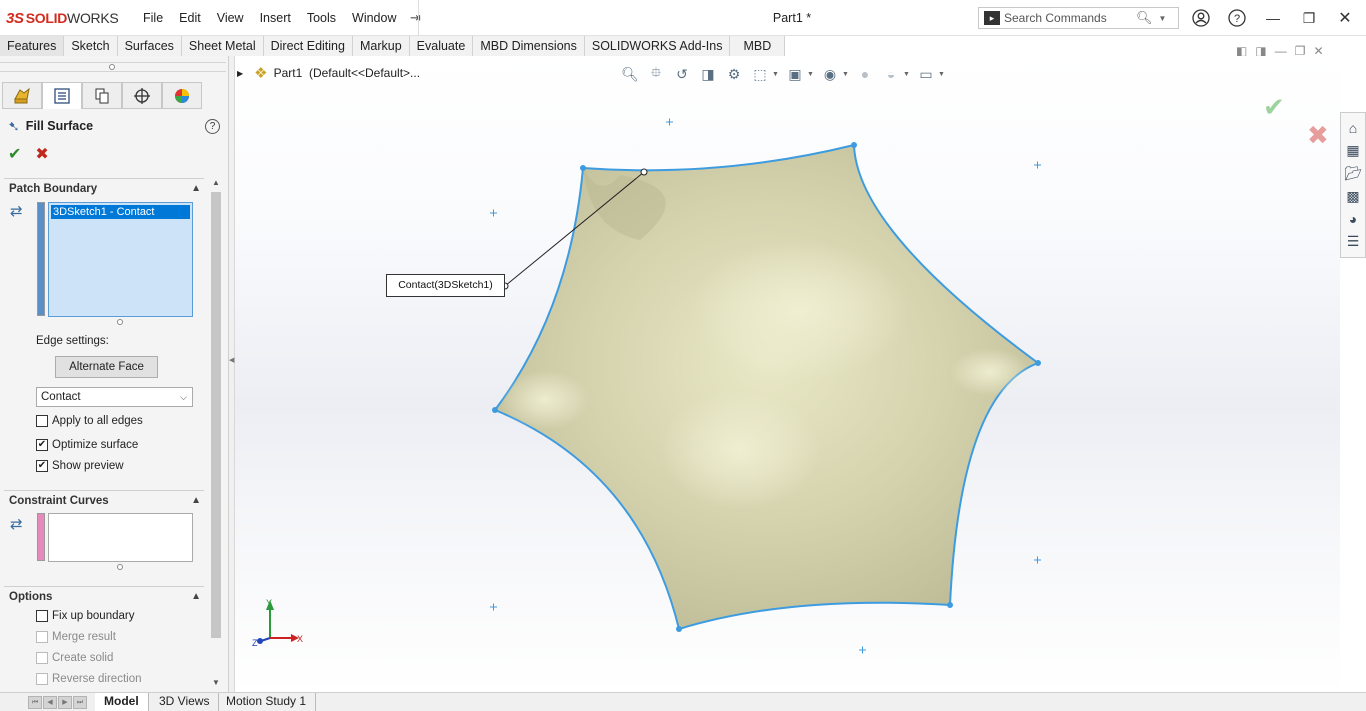 The height and width of the screenshot is (711, 1366). Describe the element at coordinates (120, 537) in the screenshot. I see `constraint-curves-list` at that location.